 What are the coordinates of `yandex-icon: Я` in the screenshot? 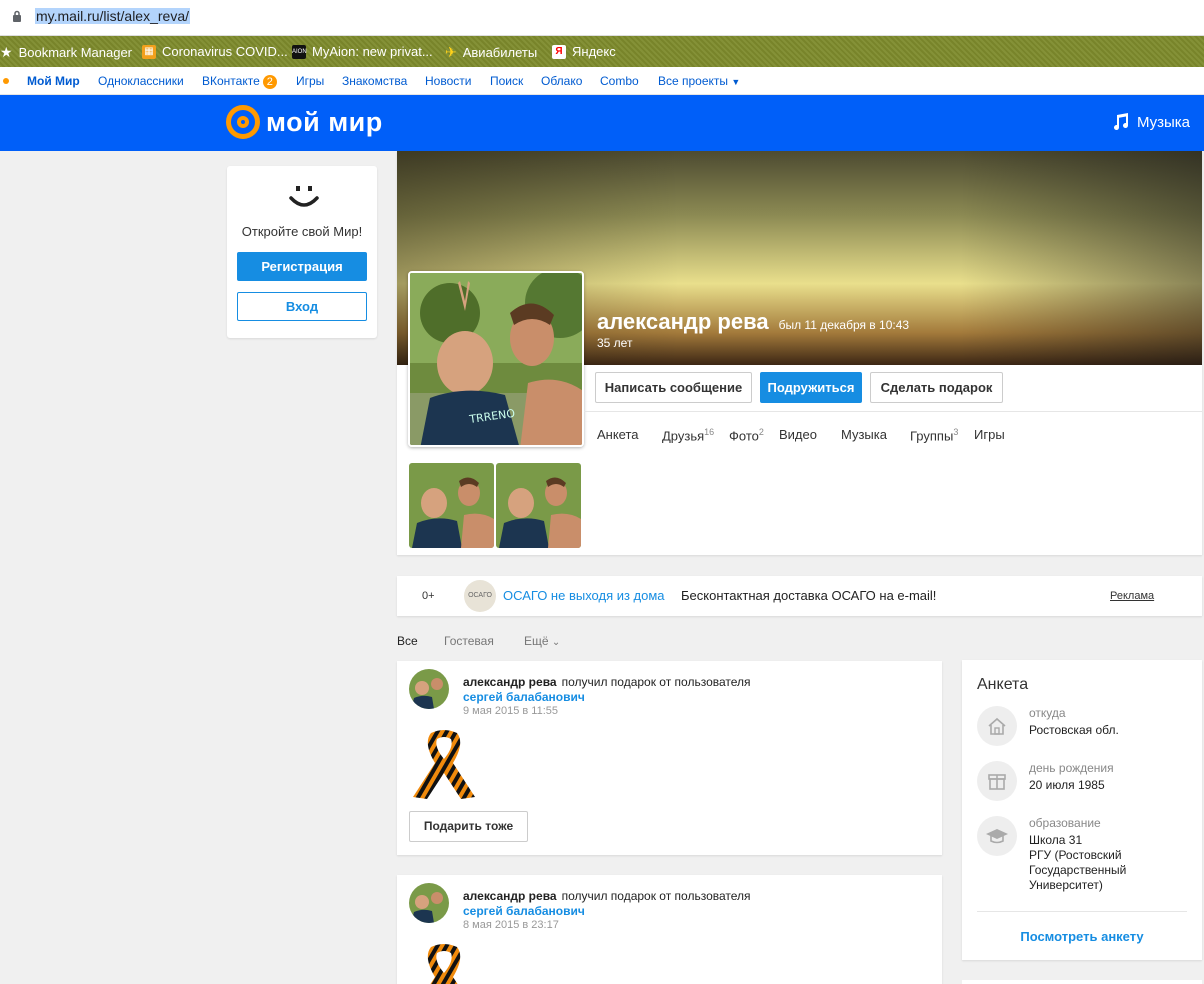 It's located at (559, 51).